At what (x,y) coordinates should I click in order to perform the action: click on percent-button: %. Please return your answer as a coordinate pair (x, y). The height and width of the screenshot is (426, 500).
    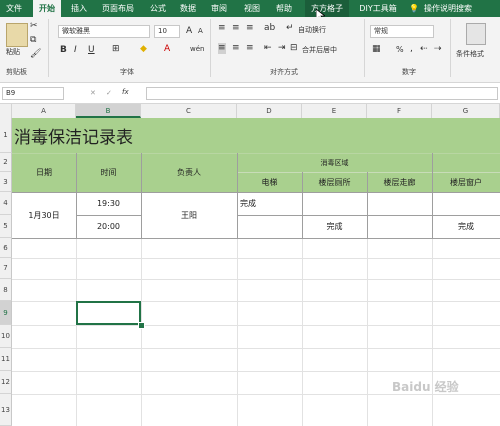
    Looking at the image, I should click on (400, 49).